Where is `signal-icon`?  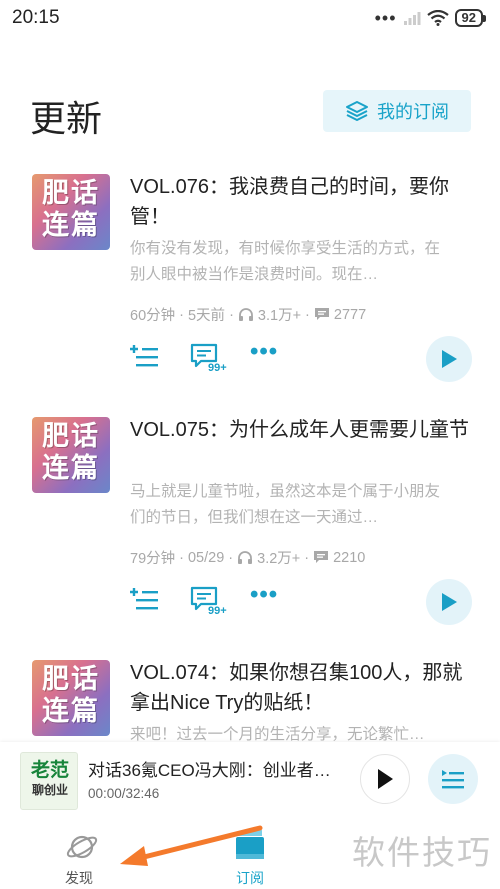 signal-icon is located at coordinates (412, 18).